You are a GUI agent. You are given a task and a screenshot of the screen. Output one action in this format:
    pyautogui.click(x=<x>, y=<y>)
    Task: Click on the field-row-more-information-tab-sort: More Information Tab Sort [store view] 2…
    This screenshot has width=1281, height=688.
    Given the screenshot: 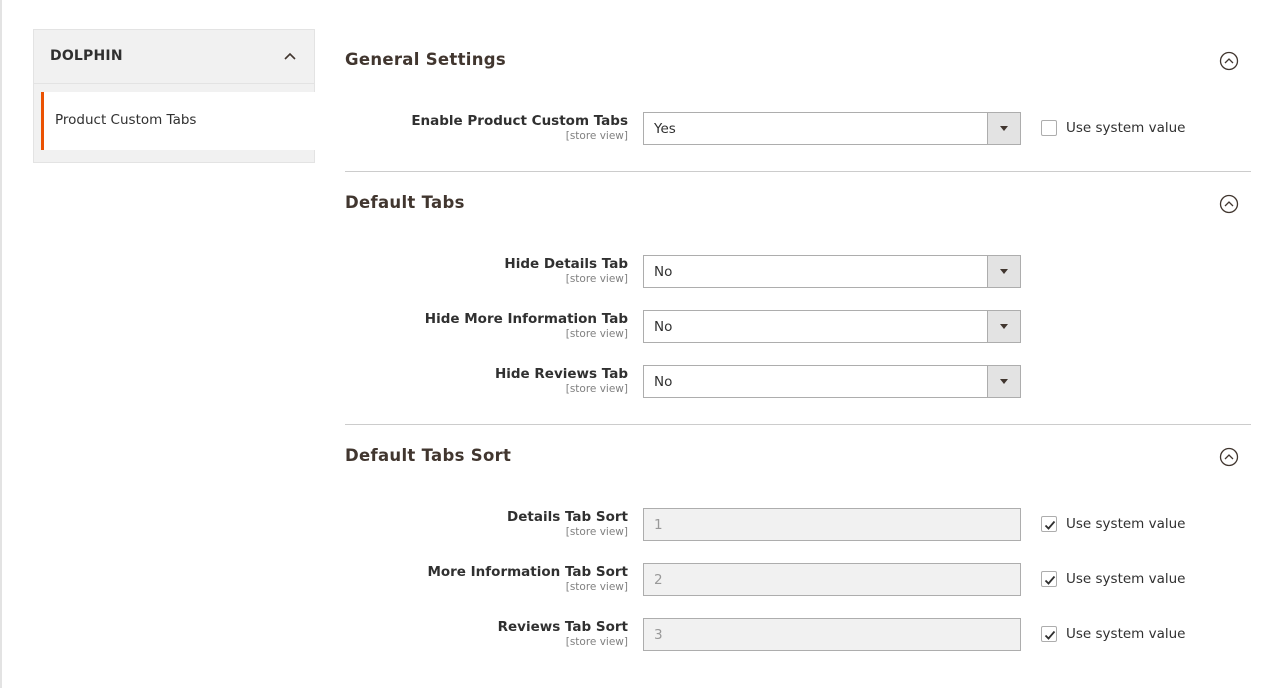 What is the action you would take?
    pyautogui.click(x=798, y=580)
    